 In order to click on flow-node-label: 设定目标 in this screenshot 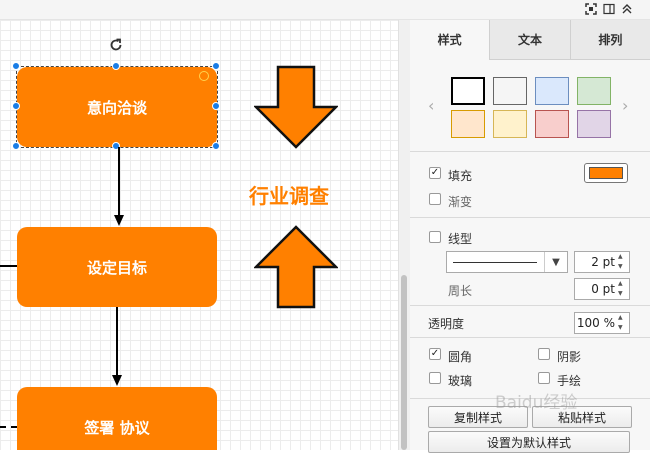, I will do `click(116, 267)`.